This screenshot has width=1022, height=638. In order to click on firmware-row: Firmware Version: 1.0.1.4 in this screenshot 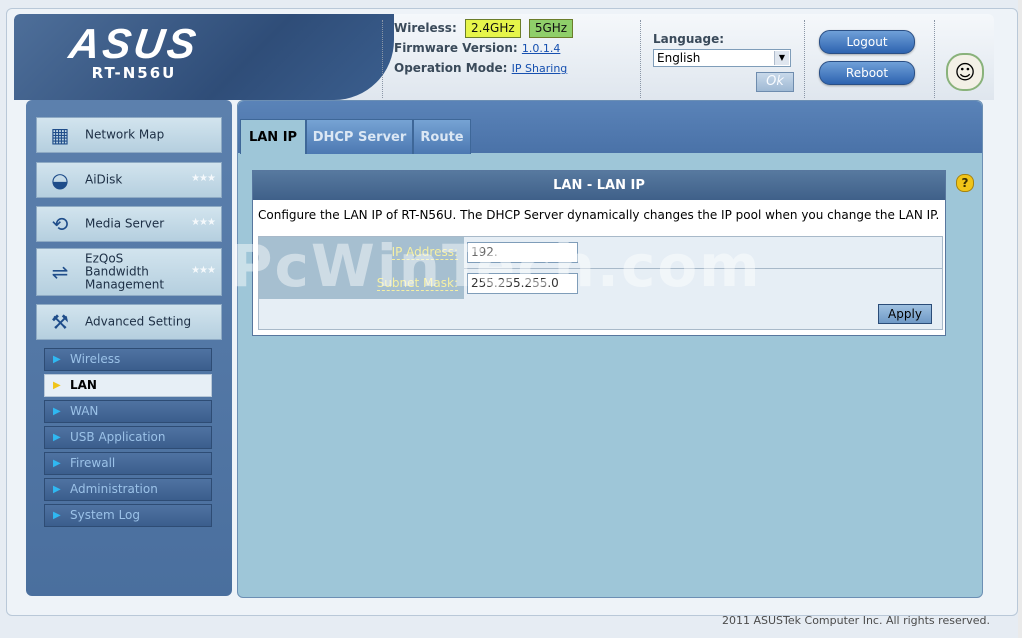, I will do `click(483, 48)`.